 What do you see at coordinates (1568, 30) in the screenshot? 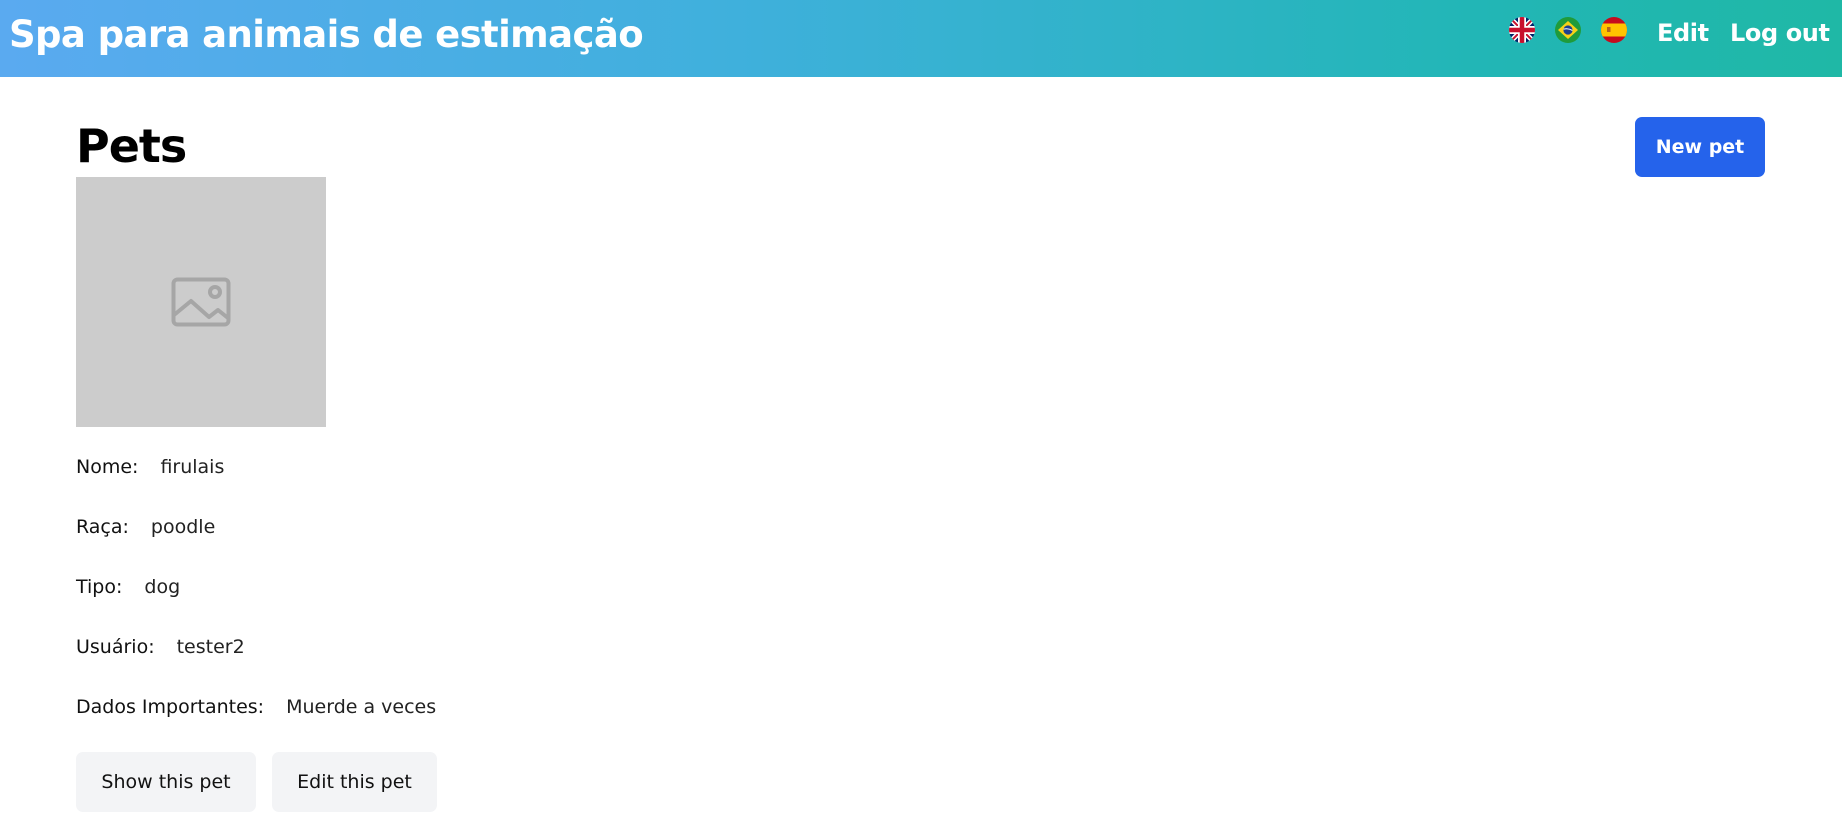
I see `brazil-flag-icon` at bounding box center [1568, 30].